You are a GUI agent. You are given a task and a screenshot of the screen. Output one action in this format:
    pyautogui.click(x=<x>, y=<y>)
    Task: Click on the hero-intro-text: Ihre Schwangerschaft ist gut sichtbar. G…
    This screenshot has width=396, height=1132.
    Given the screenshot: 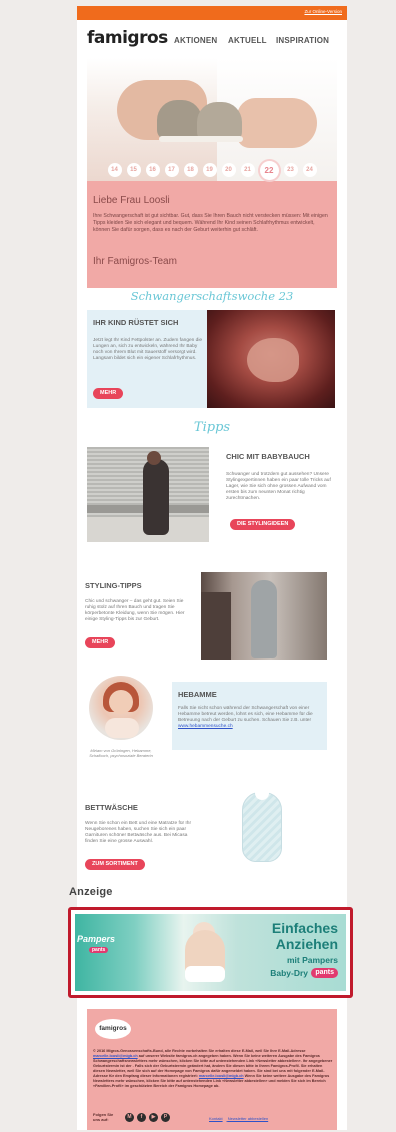 What is the action you would take?
    pyautogui.click(x=210, y=223)
    